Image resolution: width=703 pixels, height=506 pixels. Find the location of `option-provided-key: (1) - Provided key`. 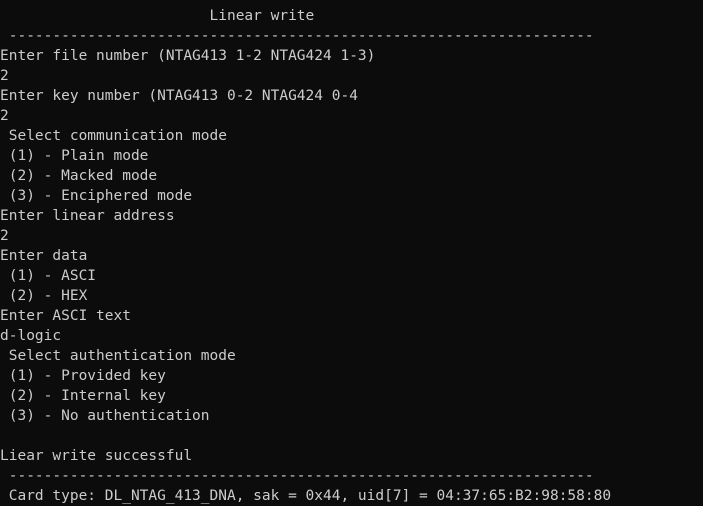

option-provided-key: (1) - Provided key is located at coordinates (83, 376).